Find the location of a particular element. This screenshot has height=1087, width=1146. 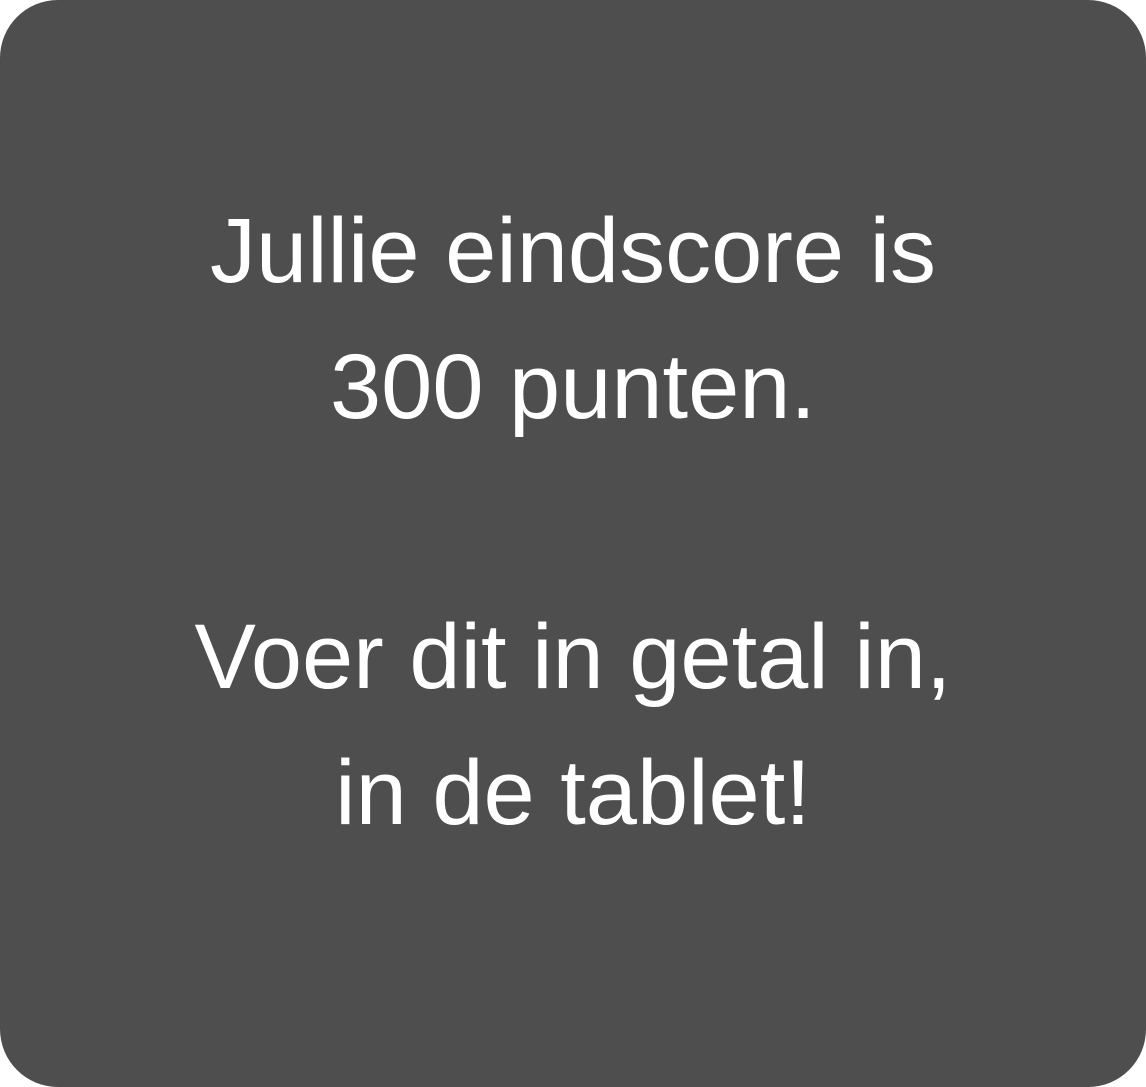

instruction-line-1: Voer dit in getal in, is located at coordinates (573, 657).